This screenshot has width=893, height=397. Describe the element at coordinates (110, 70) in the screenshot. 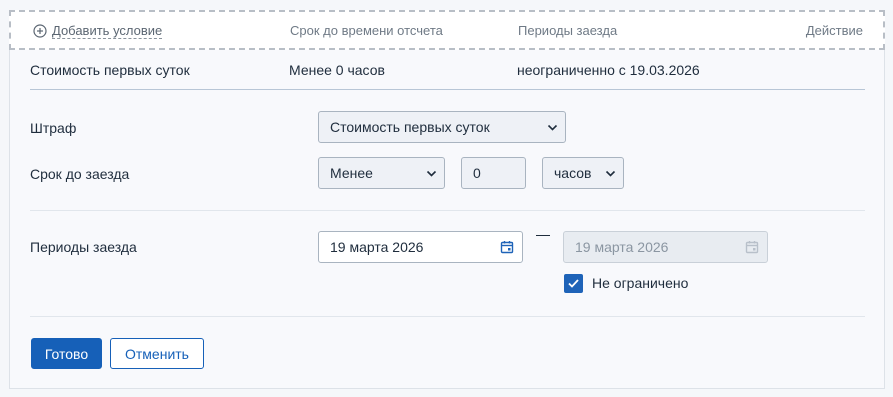

I see `summary-penalty: Стоимость первых суток` at that location.